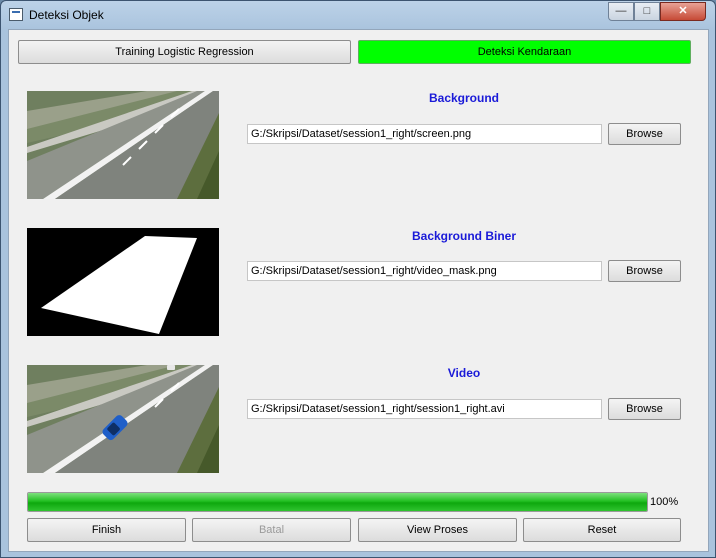  I want to click on progress-bar-fill, so click(337, 502).